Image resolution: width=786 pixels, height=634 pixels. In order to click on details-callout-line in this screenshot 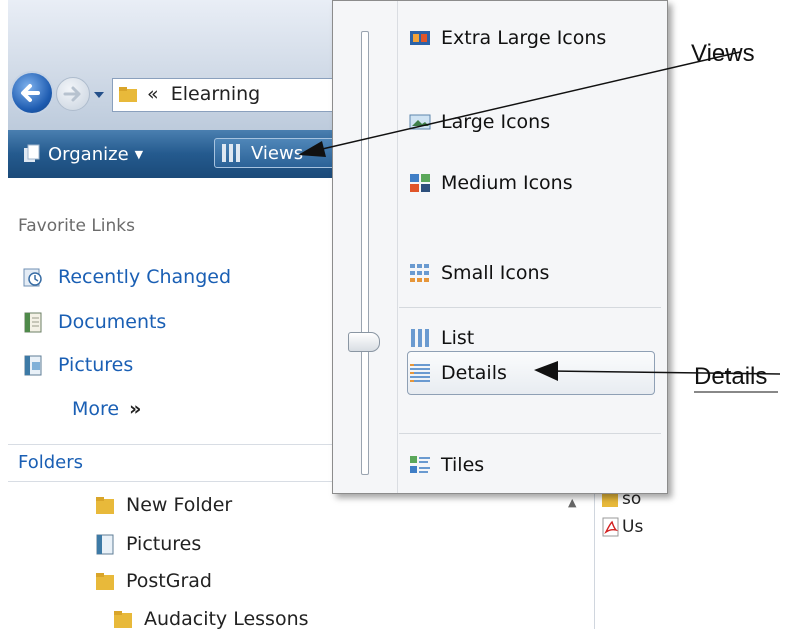, I will do `click(665, 372)`.